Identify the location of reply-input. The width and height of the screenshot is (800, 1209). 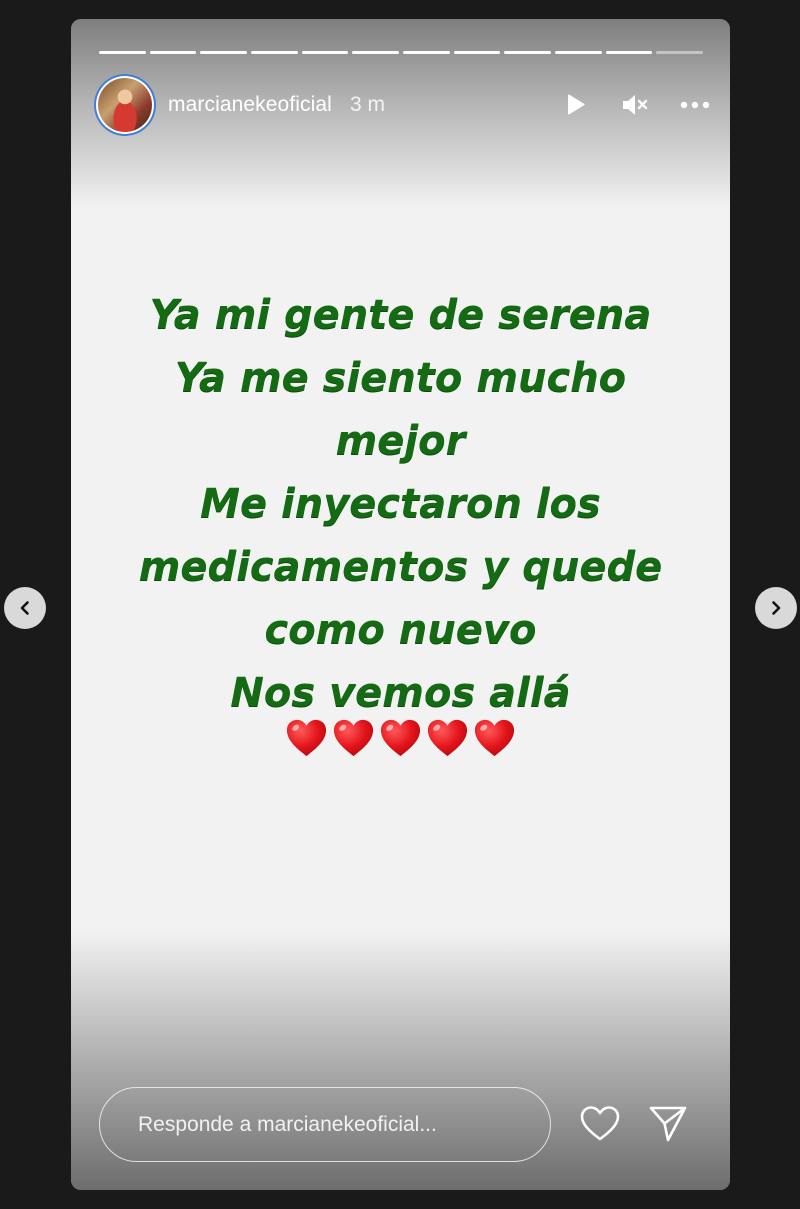
(343, 1124).